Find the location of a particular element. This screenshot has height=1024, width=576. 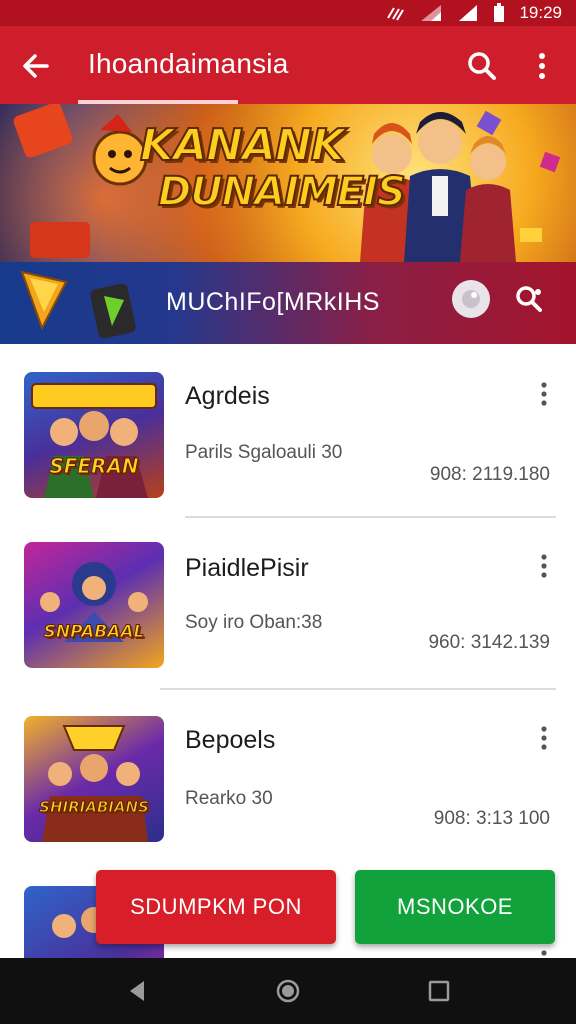

game-subtitle: Parils Sgaloauli 30 is located at coordinates (264, 452).